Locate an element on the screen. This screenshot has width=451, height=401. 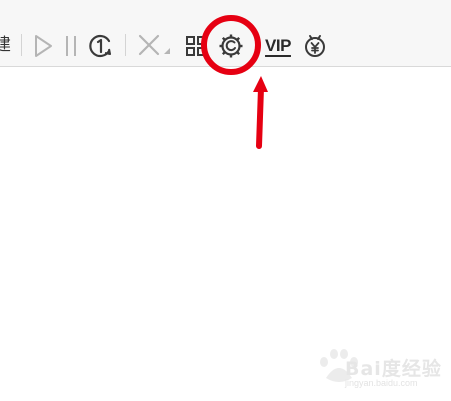
play-icon is located at coordinates (43, 46).